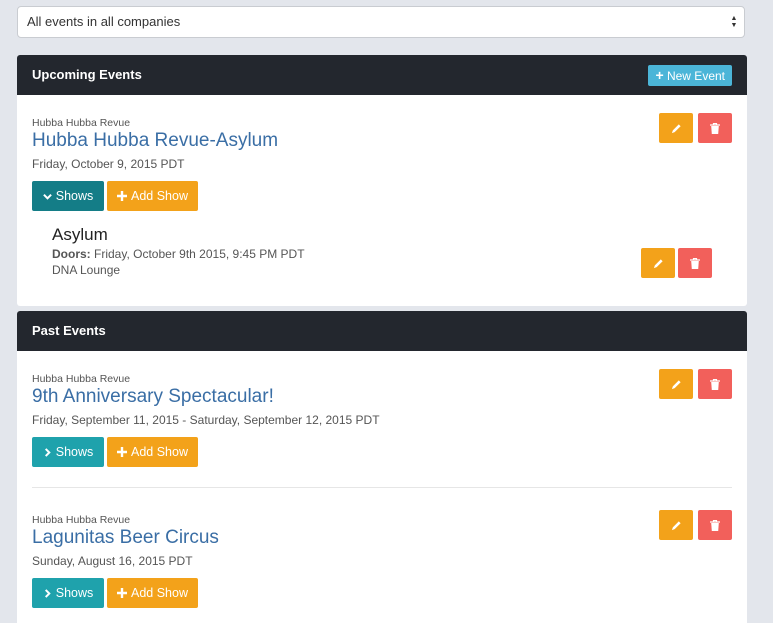 Image resolution: width=773 pixels, height=623 pixels. What do you see at coordinates (87, 74) in the screenshot?
I see `upcoming-events-title: Upcoming Events` at bounding box center [87, 74].